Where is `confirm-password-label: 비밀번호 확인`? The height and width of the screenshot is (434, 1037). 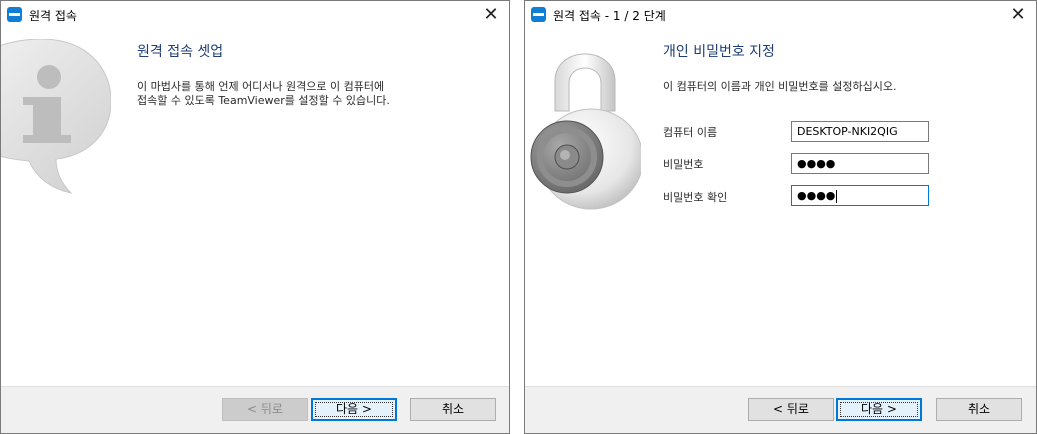
confirm-password-label: 비밀번호 확인 is located at coordinates (695, 197).